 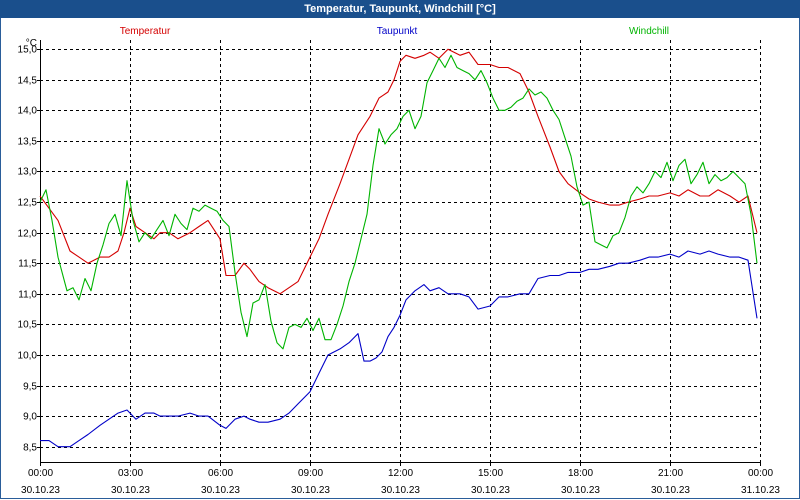 What do you see at coordinates (670, 473) in the screenshot?
I see `x-tick-time-label: 21:00` at bounding box center [670, 473].